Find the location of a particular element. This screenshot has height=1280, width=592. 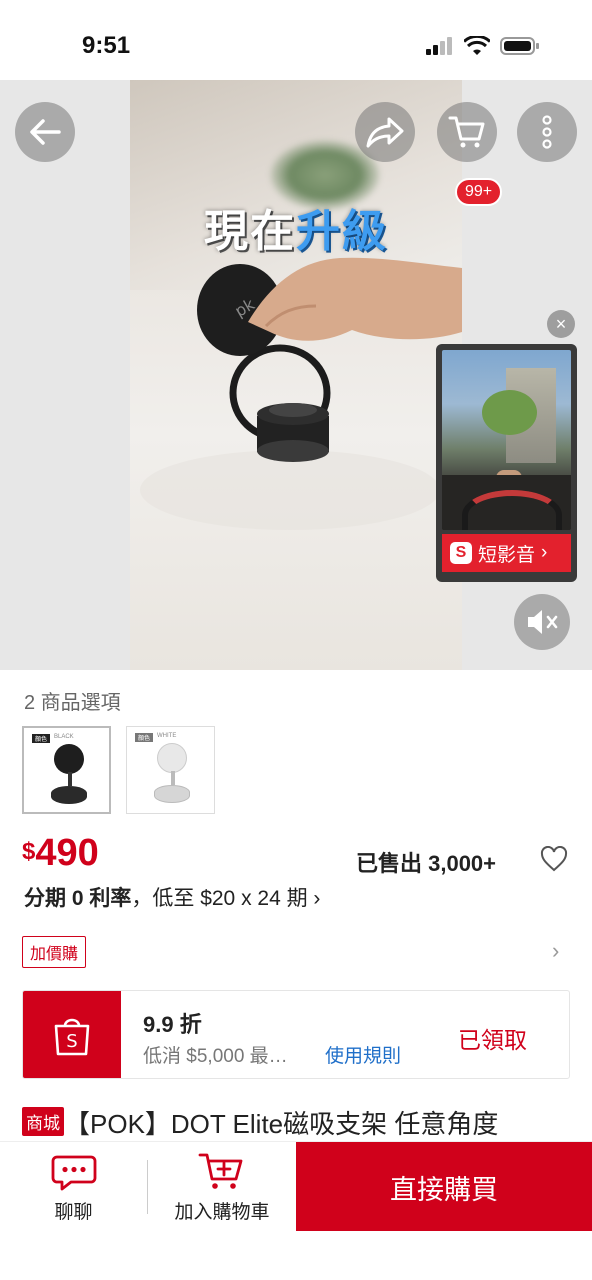

options-count-label: 2 商品選項 is located at coordinates (72, 703).